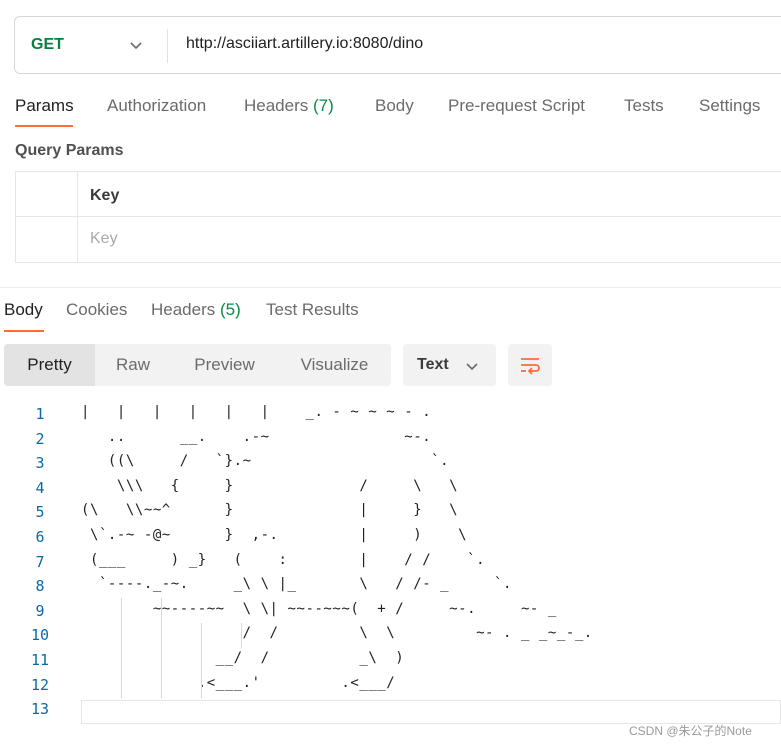  Describe the element at coordinates (40, 709) in the screenshot. I see `line-number: 13` at that location.